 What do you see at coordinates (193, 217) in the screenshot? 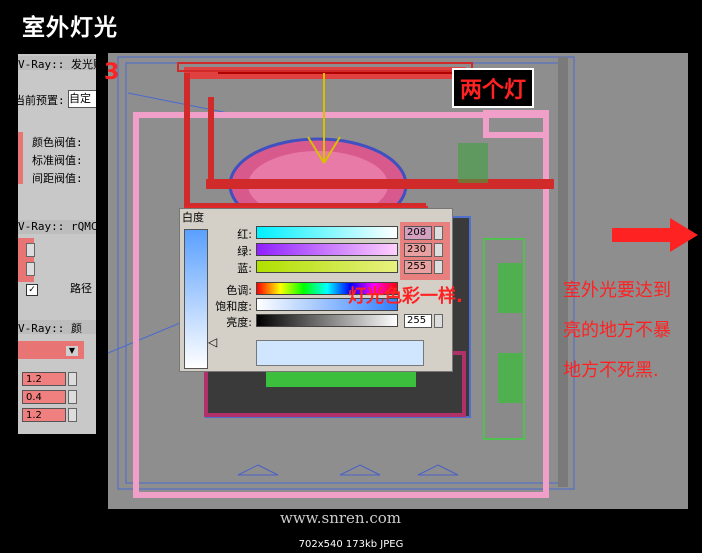
I see `dialog-title: 白度` at bounding box center [193, 217].